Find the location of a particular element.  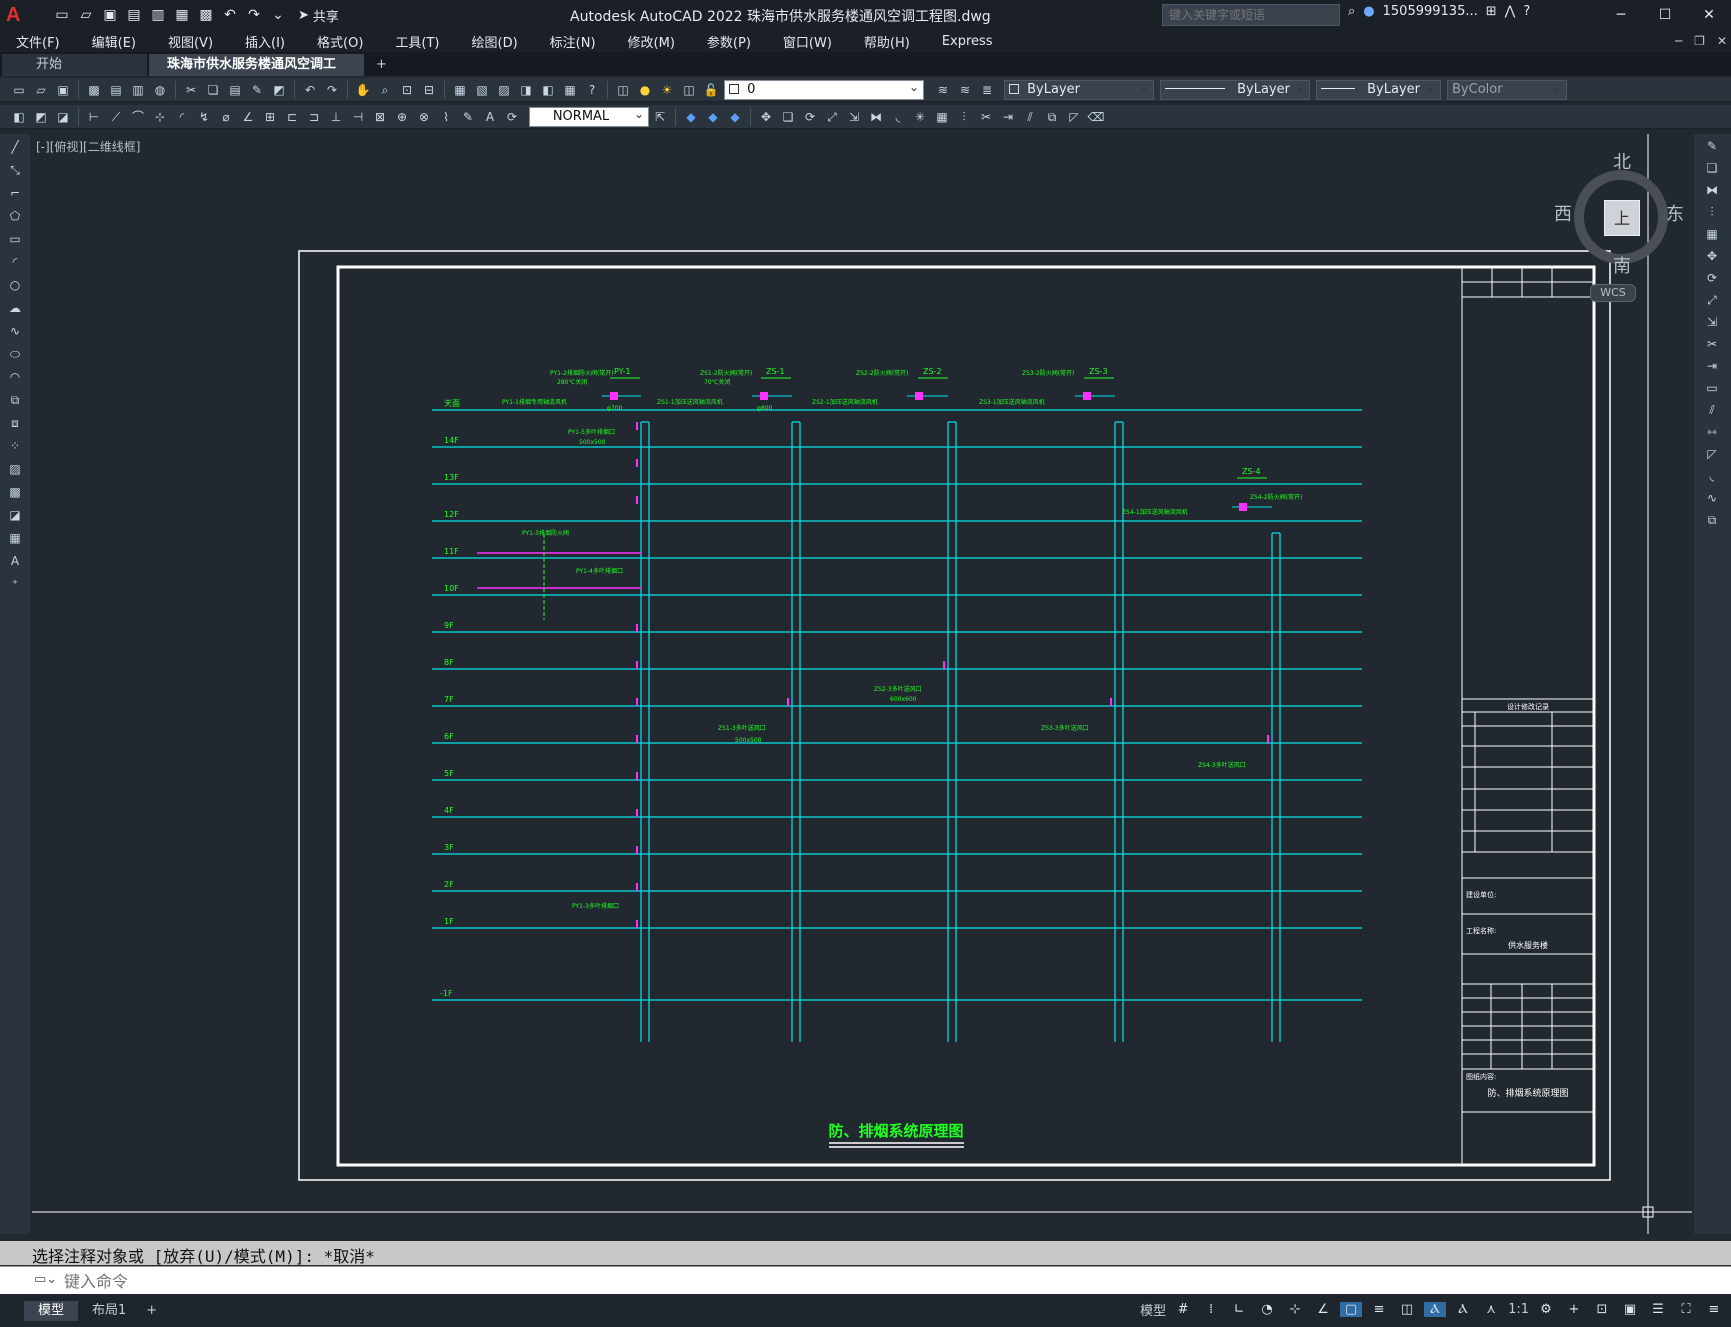

save-tb-icon: ▣ is located at coordinates (63, 90).